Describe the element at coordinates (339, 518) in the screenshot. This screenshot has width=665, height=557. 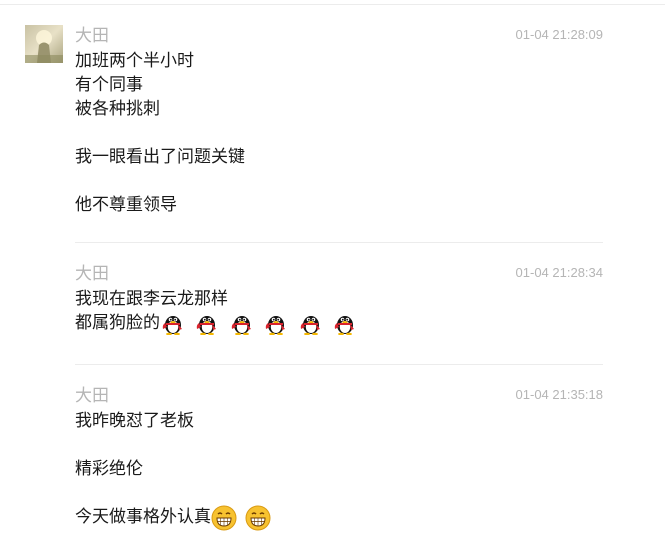
I see `message-line-with-emoji: 今天做事格外认真` at that location.